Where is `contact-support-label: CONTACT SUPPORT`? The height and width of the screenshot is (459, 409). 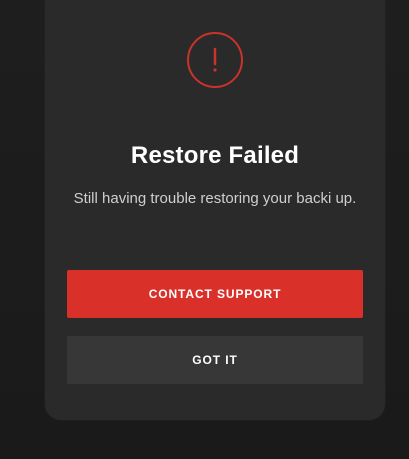 contact-support-label: CONTACT SUPPORT is located at coordinates (215, 294).